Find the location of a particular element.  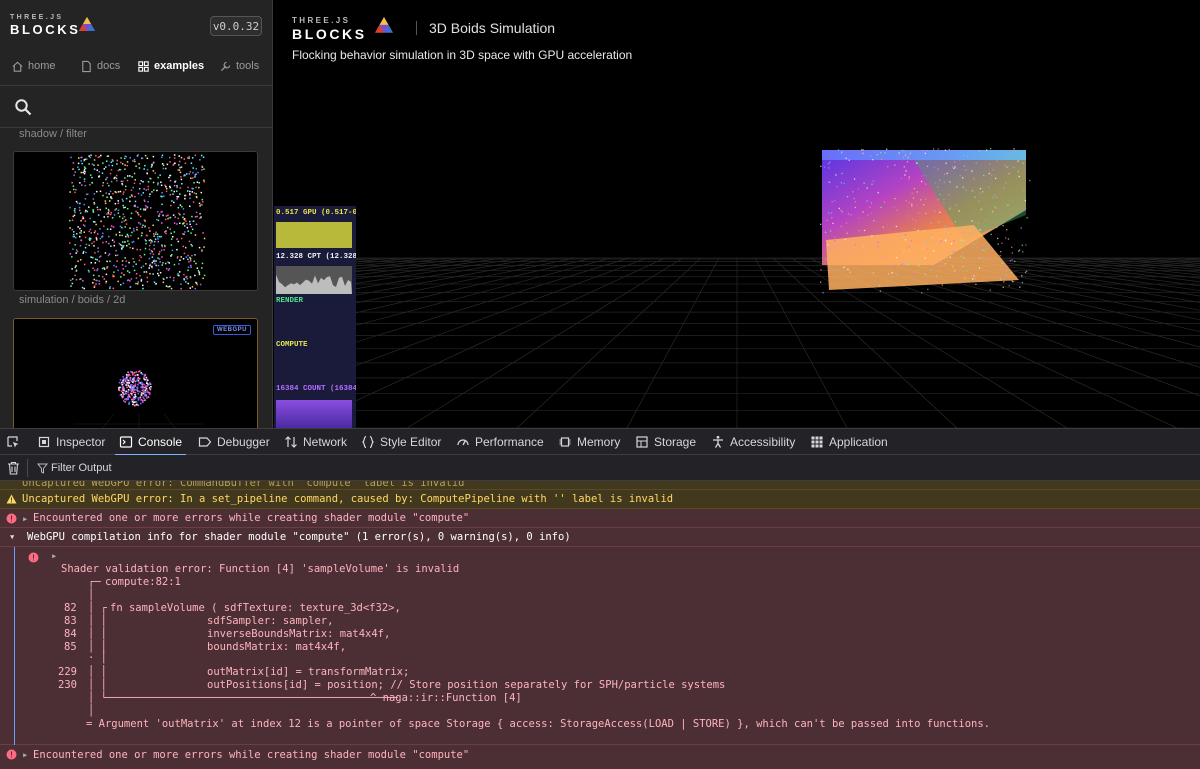

render-stat-label: RENDER is located at coordinates (290, 301).